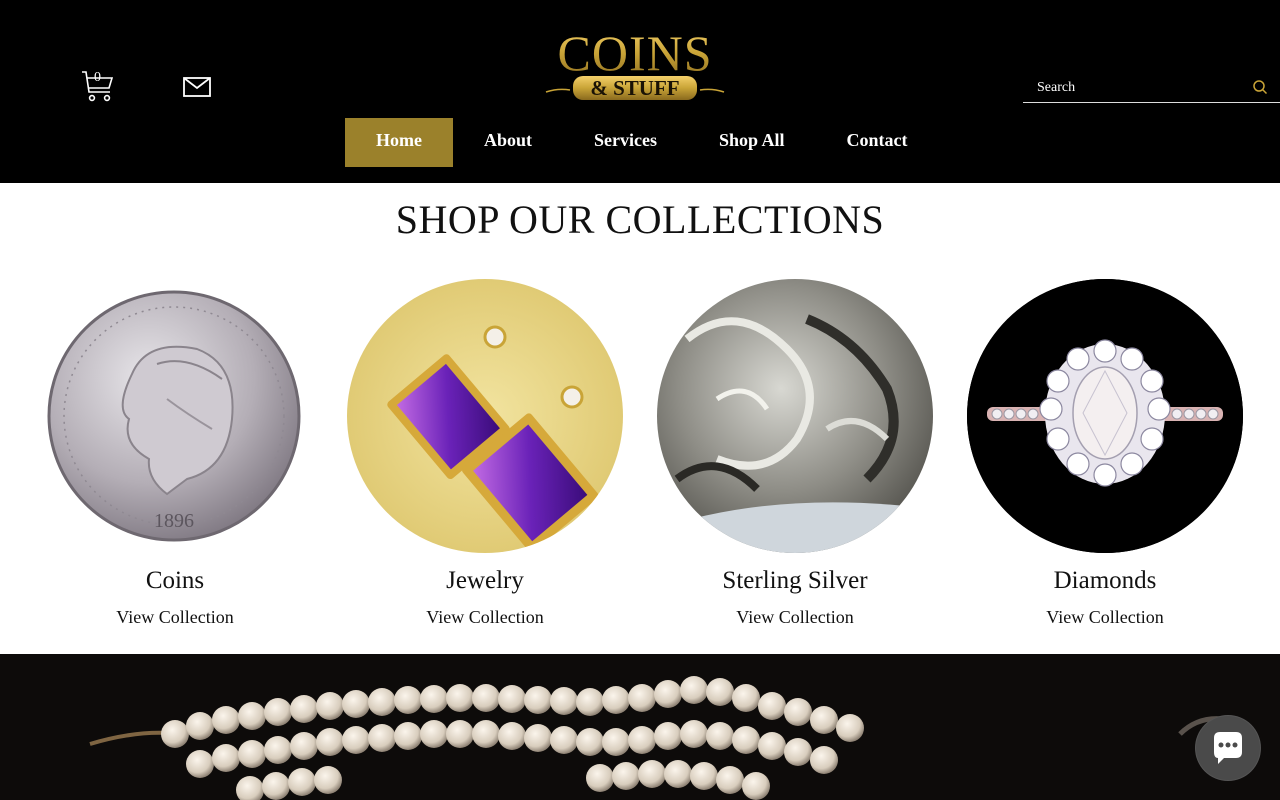  What do you see at coordinates (640, 219) in the screenshot?
I see `collections-title: SHOP OUR COLLECTIONS` at bounding box center [640, 219].